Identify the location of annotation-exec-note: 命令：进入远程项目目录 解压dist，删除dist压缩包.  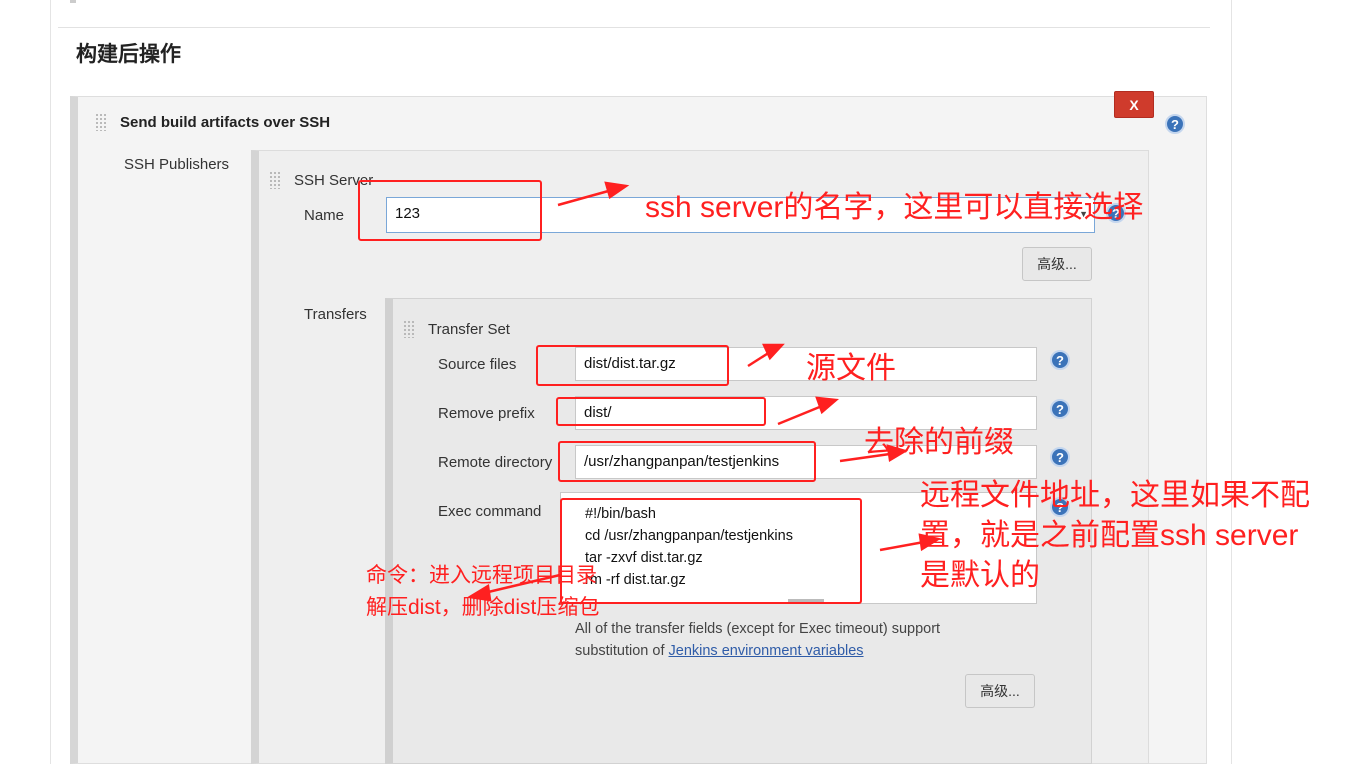
(482, 592).